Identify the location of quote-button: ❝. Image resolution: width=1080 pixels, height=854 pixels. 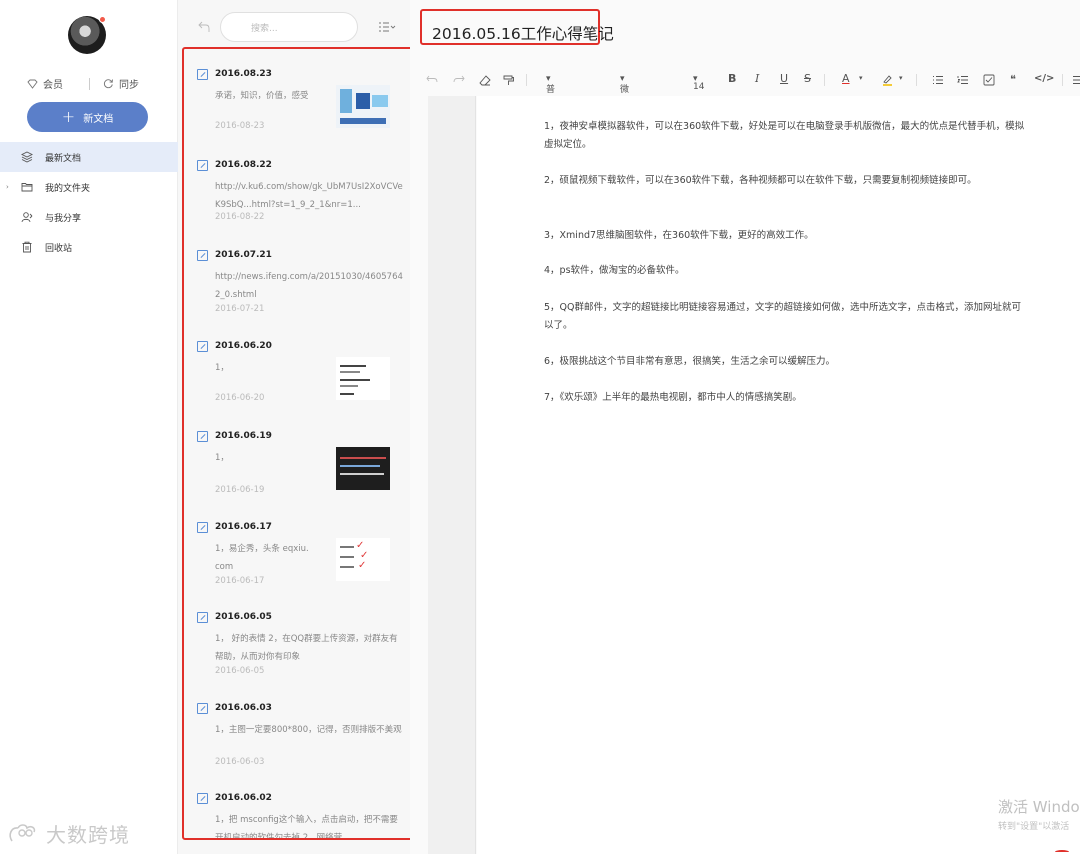
(1013, 79).